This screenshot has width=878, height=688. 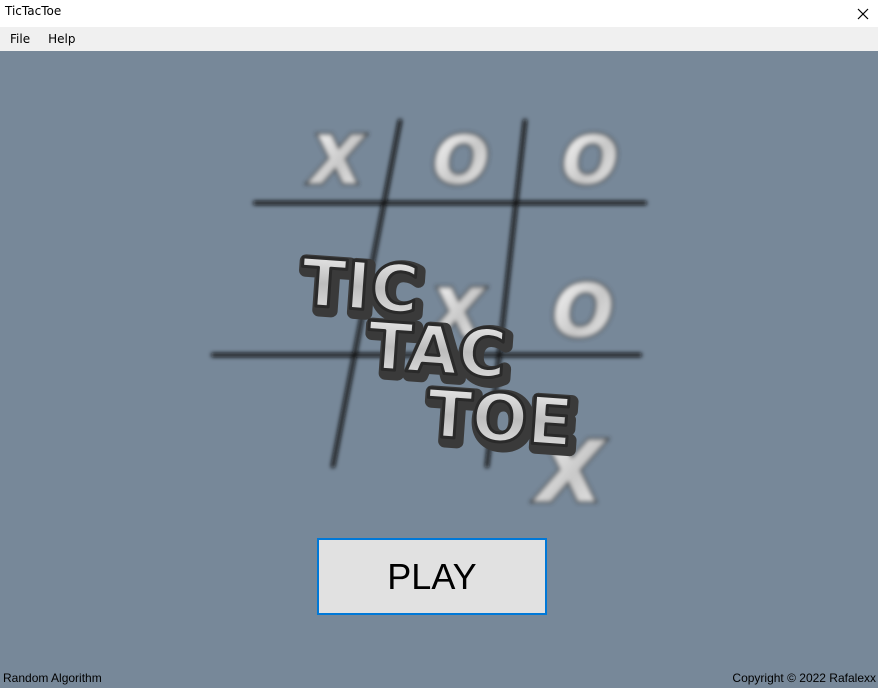 What do you see at coordinates (19, 39) in the screenshot?
I see `menu-file: File` at bounding box center [19, 39].